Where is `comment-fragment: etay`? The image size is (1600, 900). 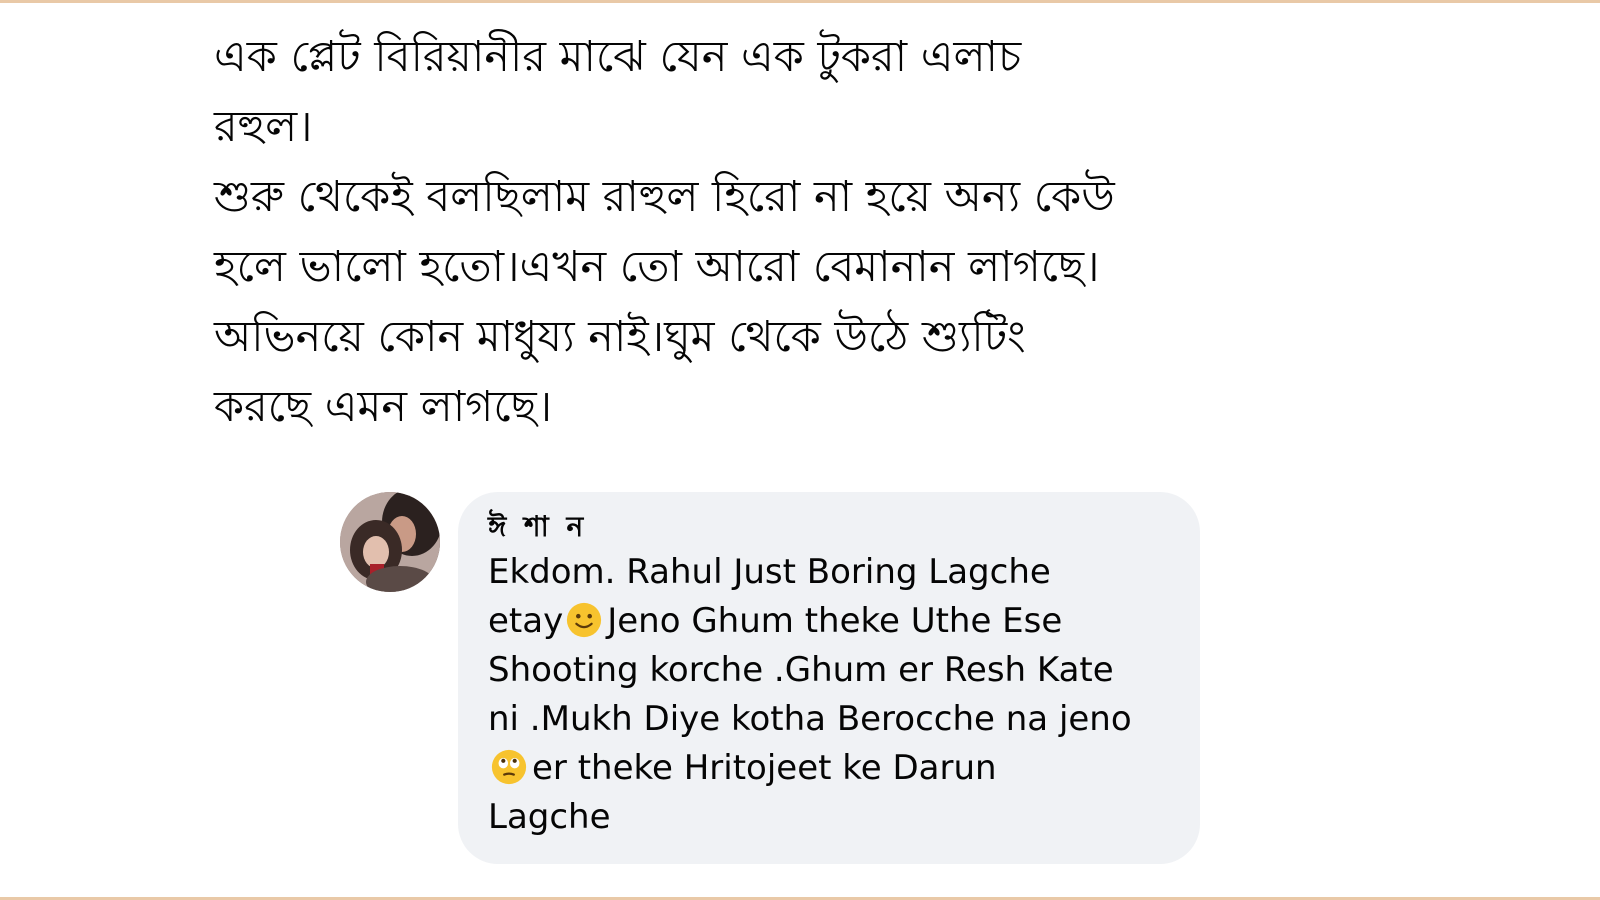
comment-fragment: etay is located at coordinates (526, 621).